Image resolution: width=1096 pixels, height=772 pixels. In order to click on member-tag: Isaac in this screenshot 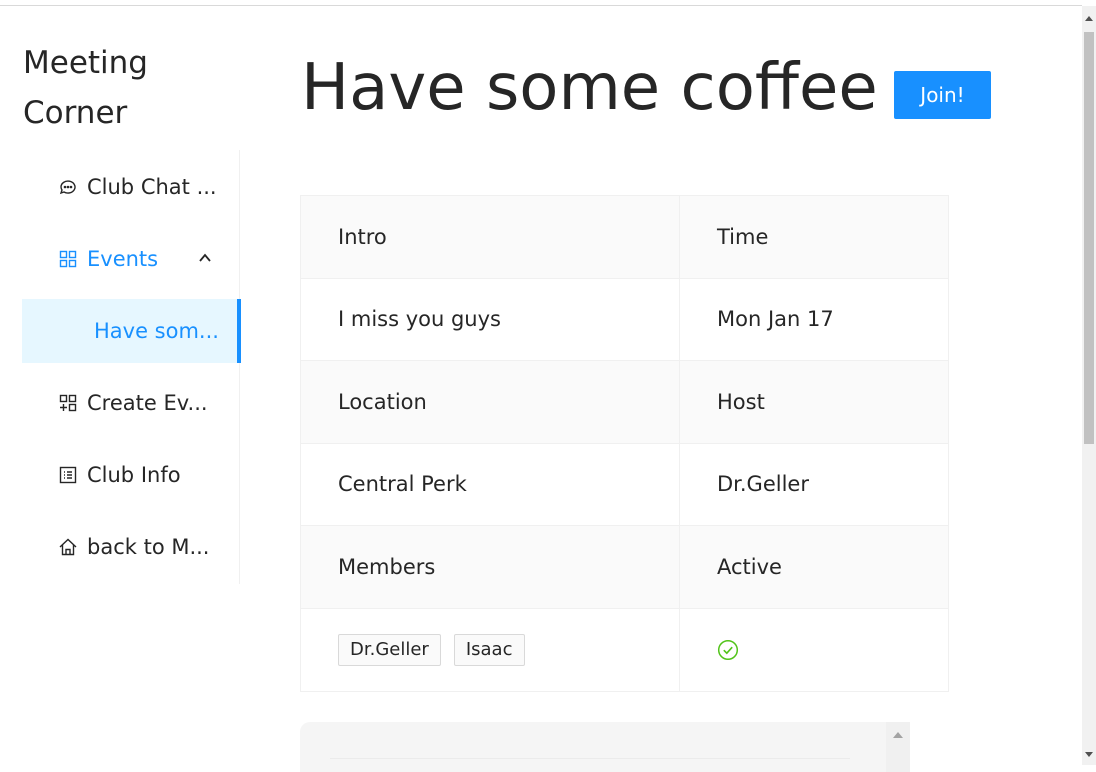, I will do `click(489, 649)`.